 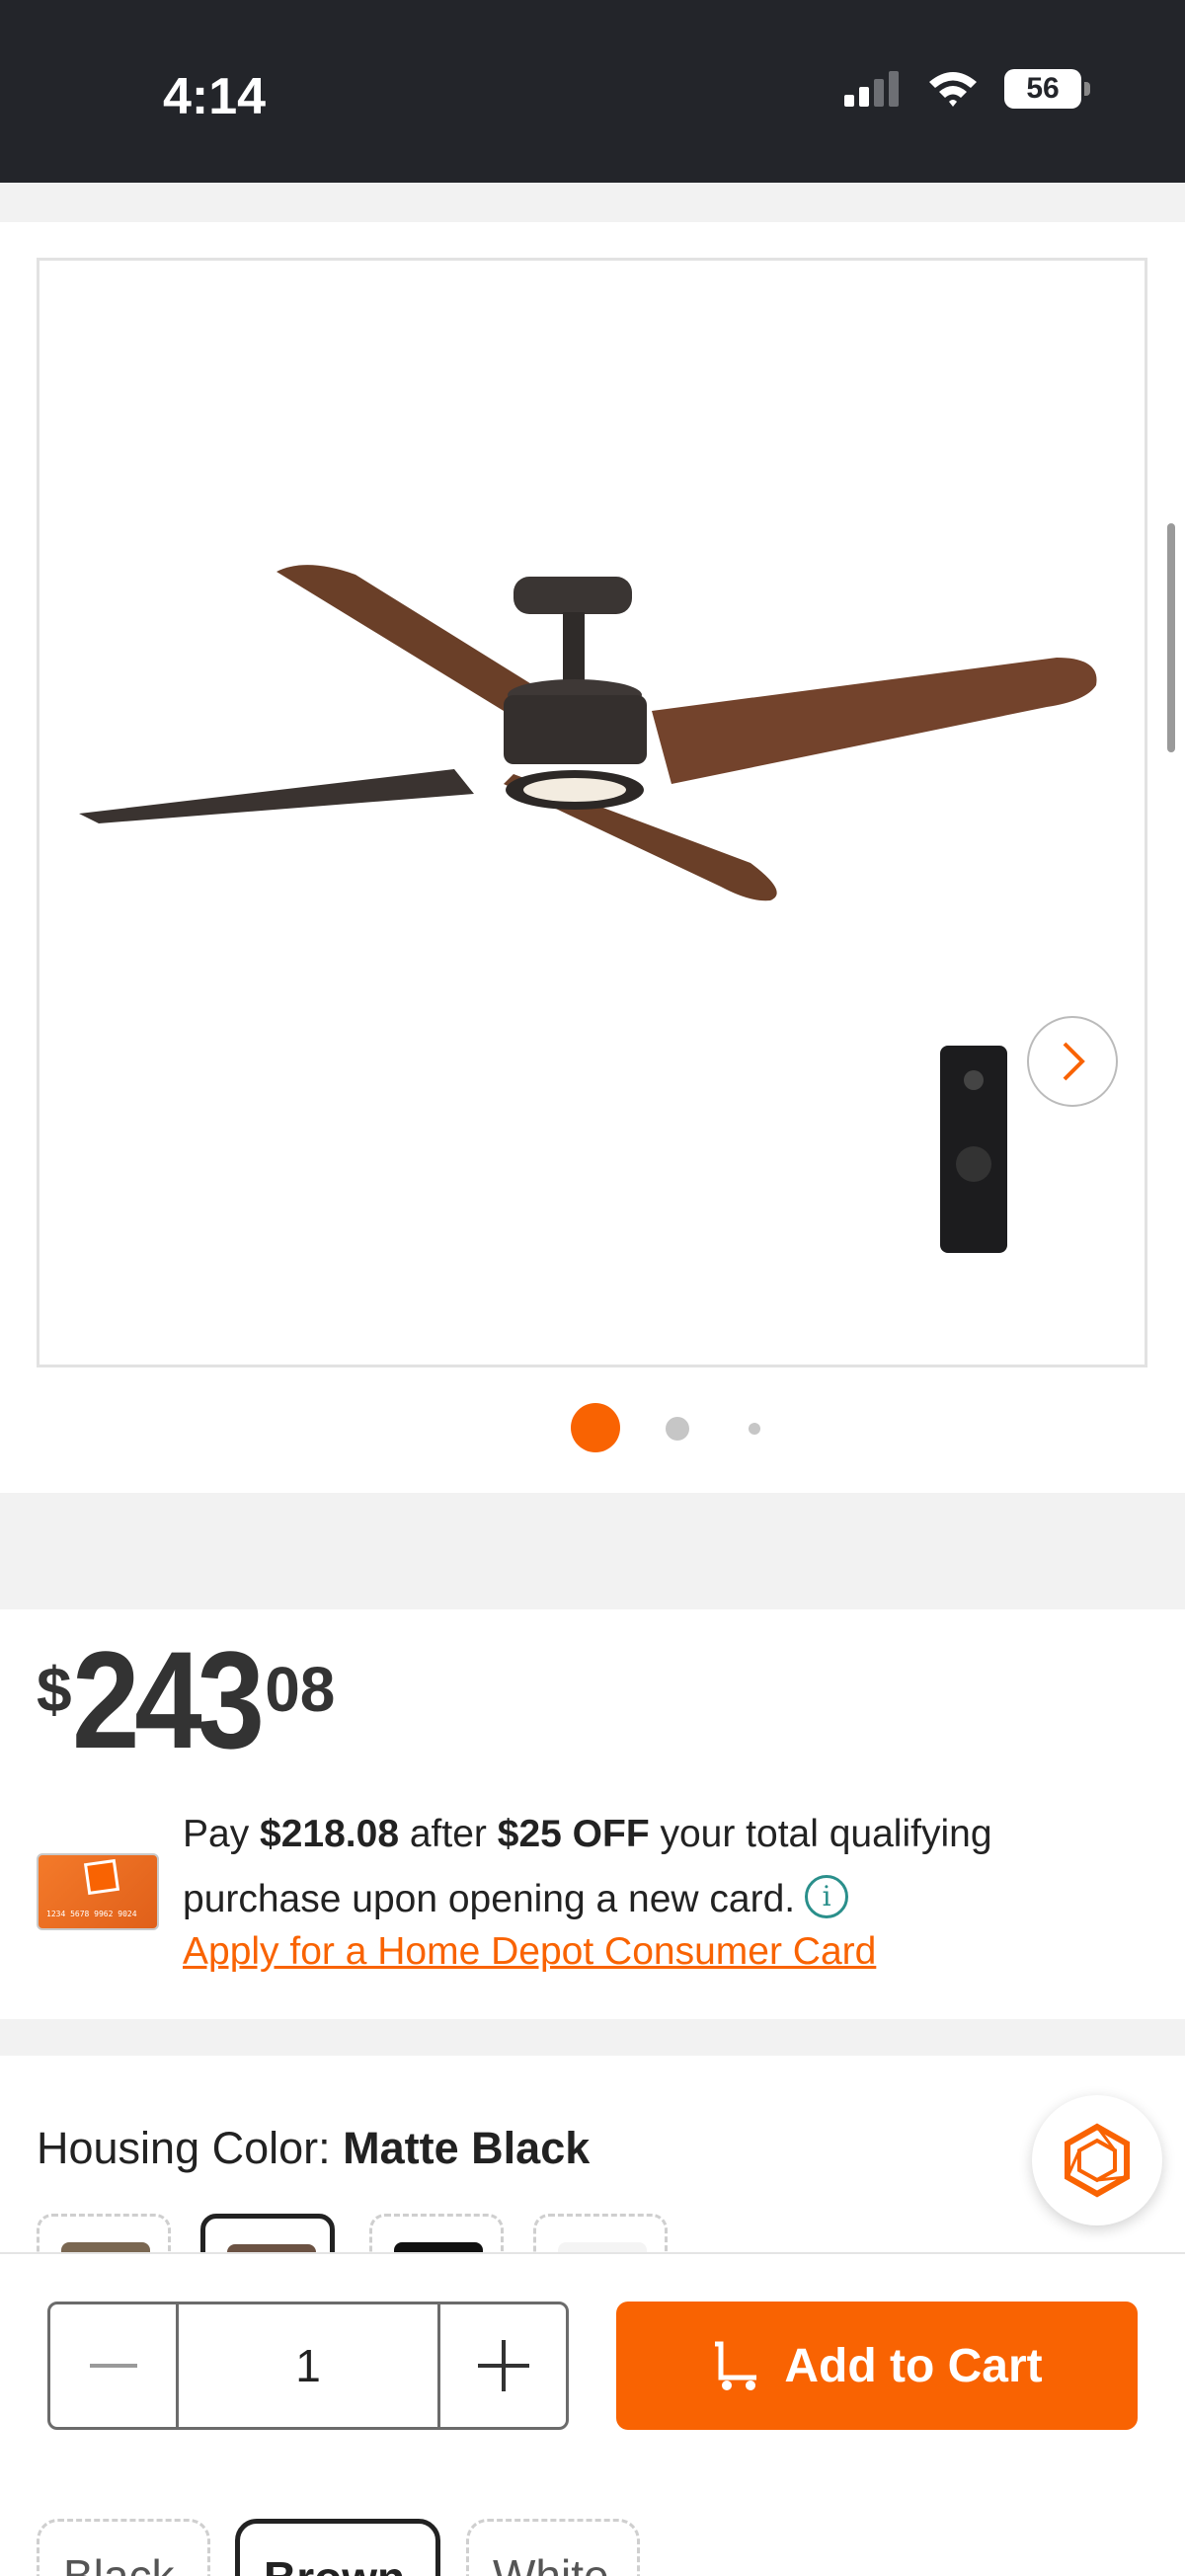 I want to click on chevron-right-icon, so click(x=1074, y=1061).